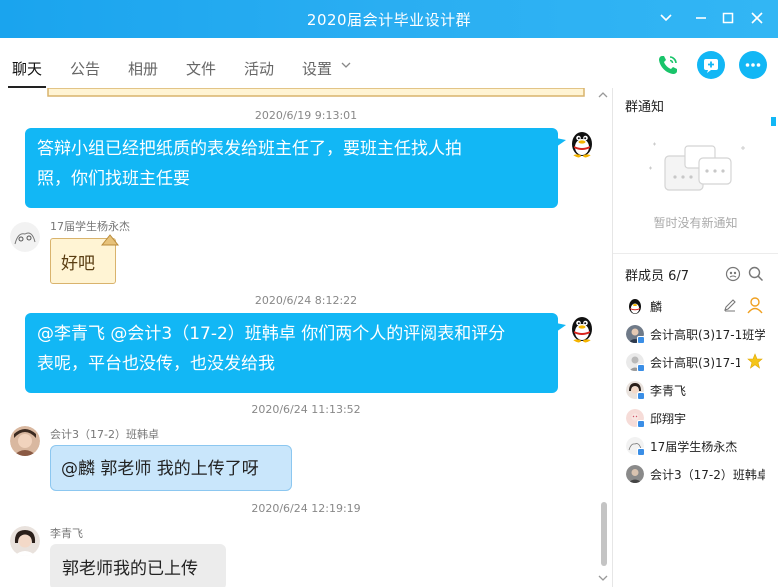 This screenshot has height=587, width=778. I want to click on title-bar: 2020届会计毕业设计群, so click(389, 19).